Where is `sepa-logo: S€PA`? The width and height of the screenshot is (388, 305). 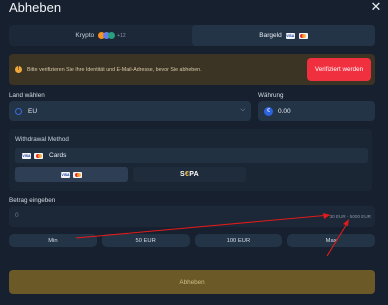 sepa-logo: S€PA is located at coordinates (189, 174).